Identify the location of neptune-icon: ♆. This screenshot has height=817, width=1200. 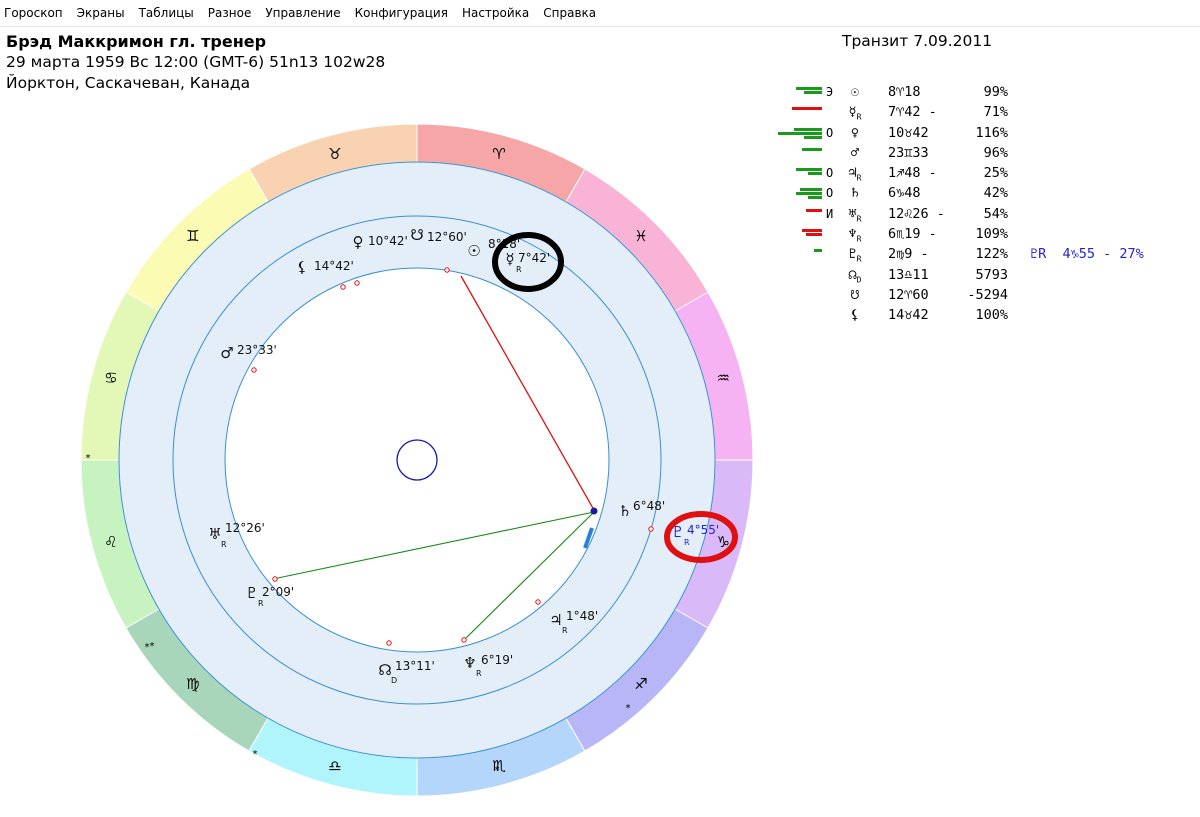
(469, 663).